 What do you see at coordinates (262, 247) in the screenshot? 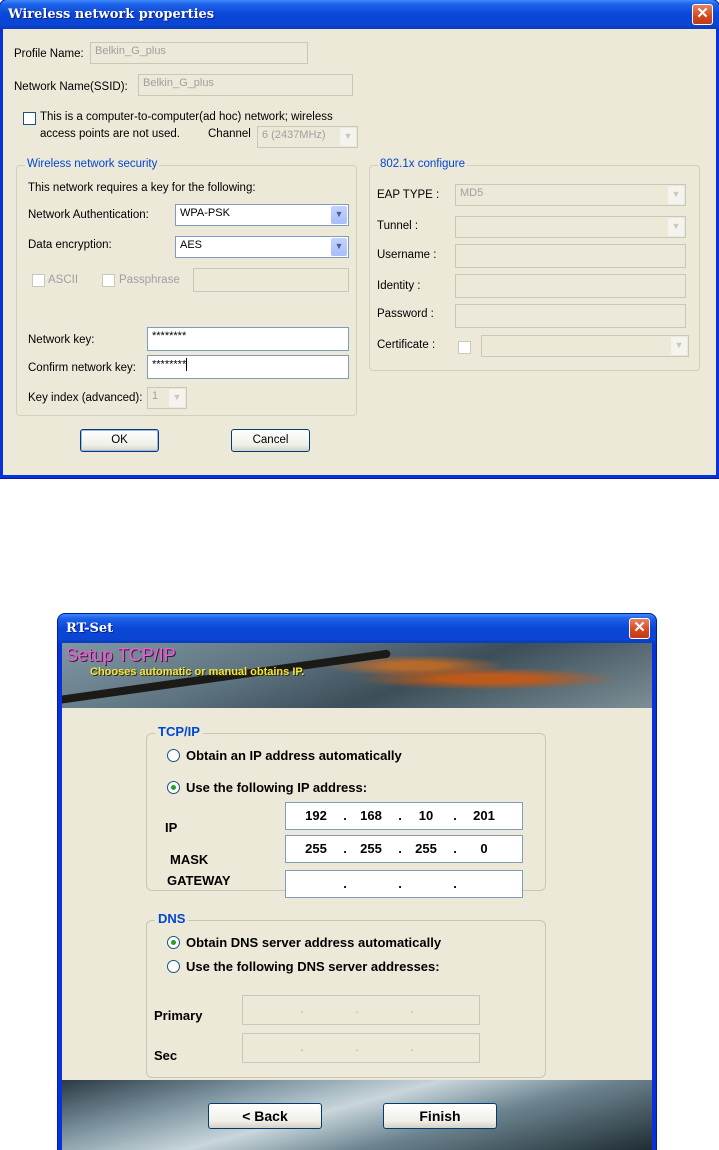
I see `data-encryption-select: AES ▼` at bounding box center [262, 247].